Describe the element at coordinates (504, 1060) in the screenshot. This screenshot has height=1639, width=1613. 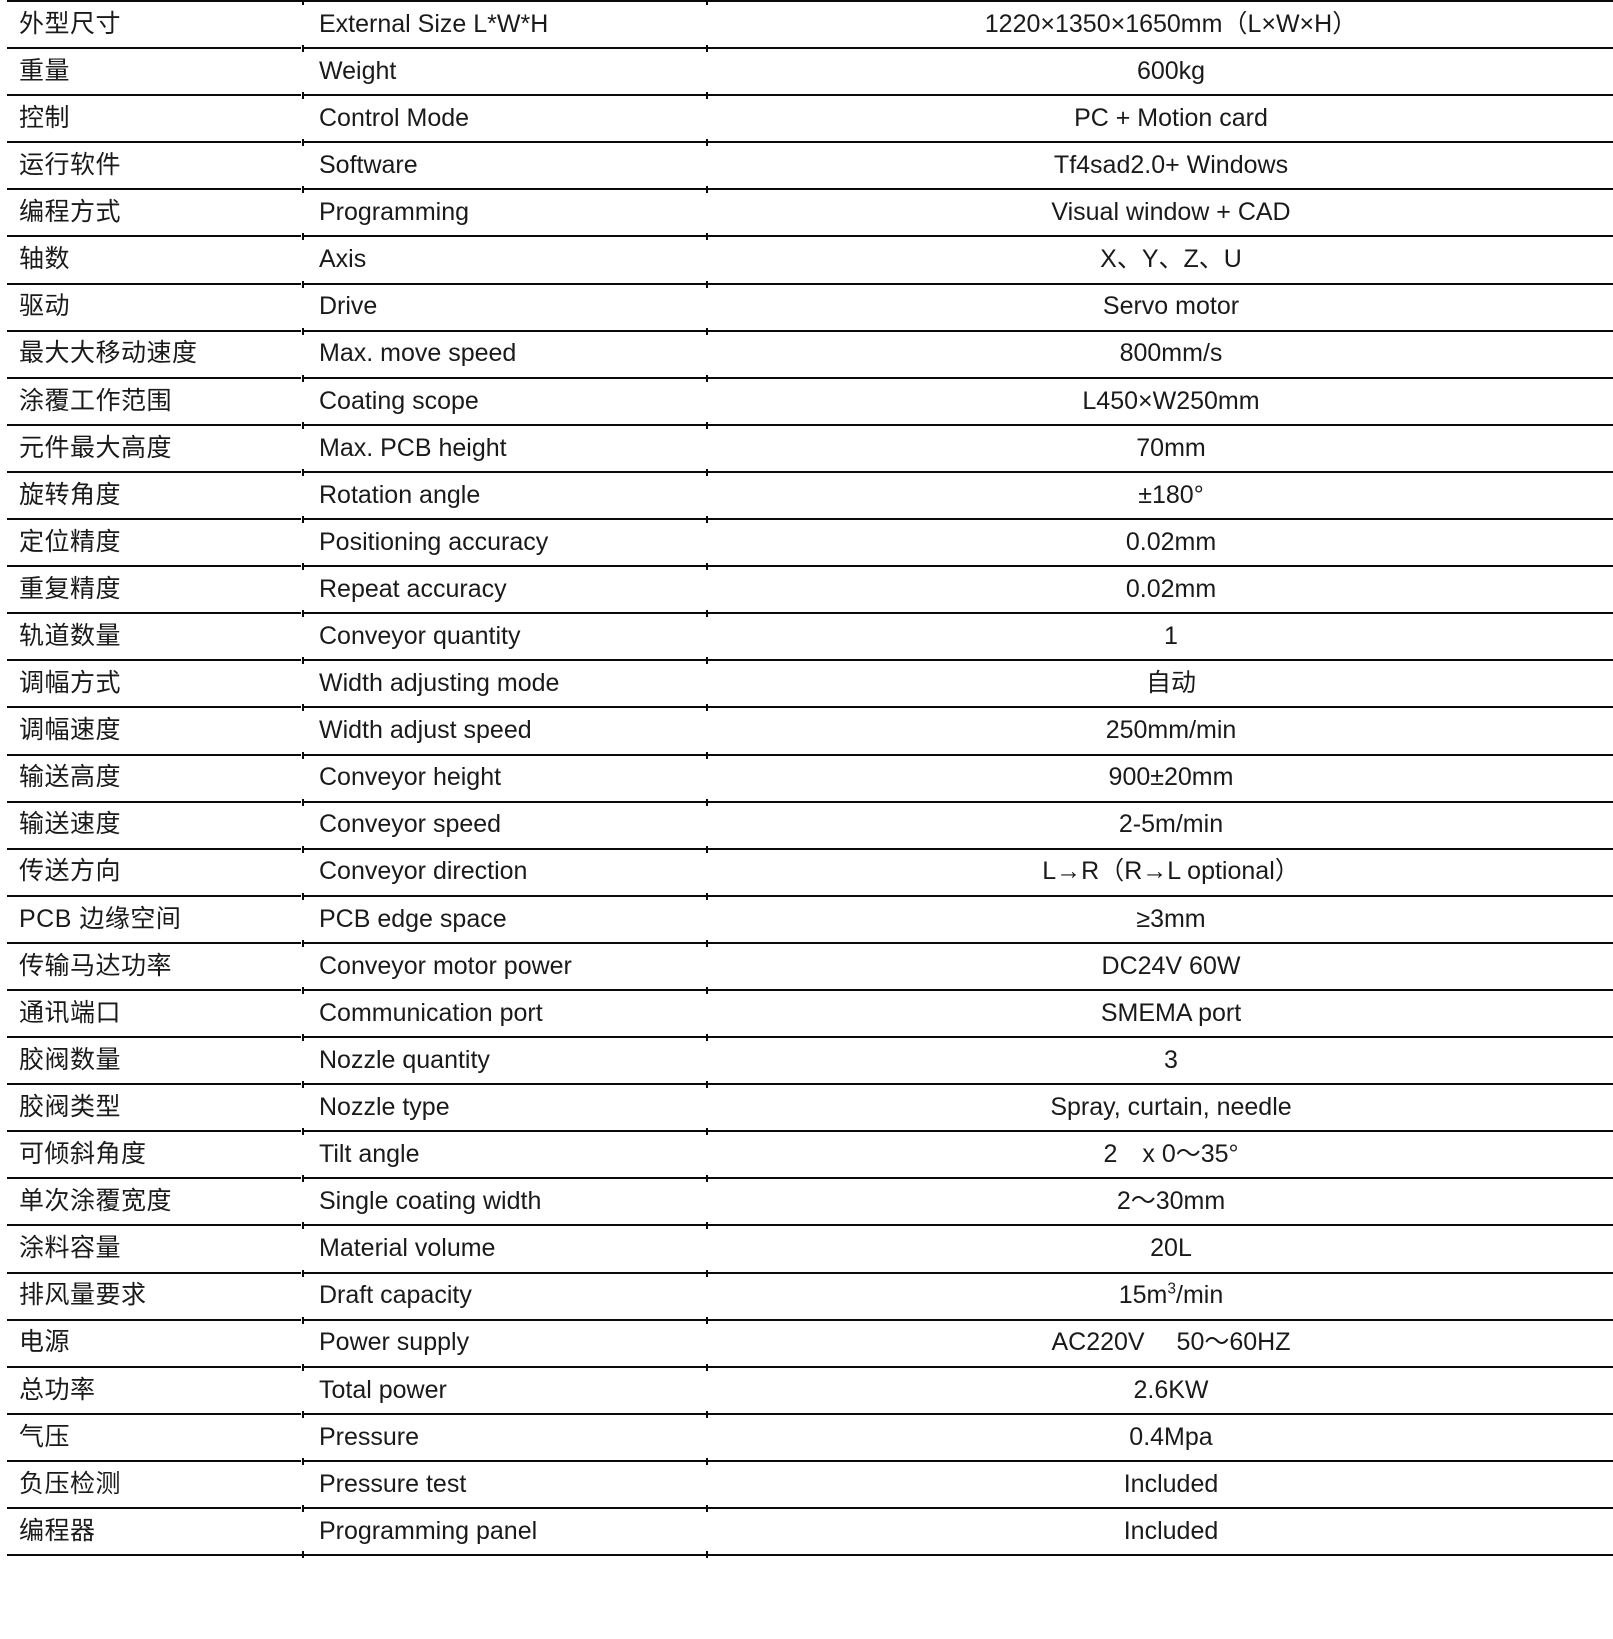
I see `spec-label-en: Nozzle quantity` at that location.